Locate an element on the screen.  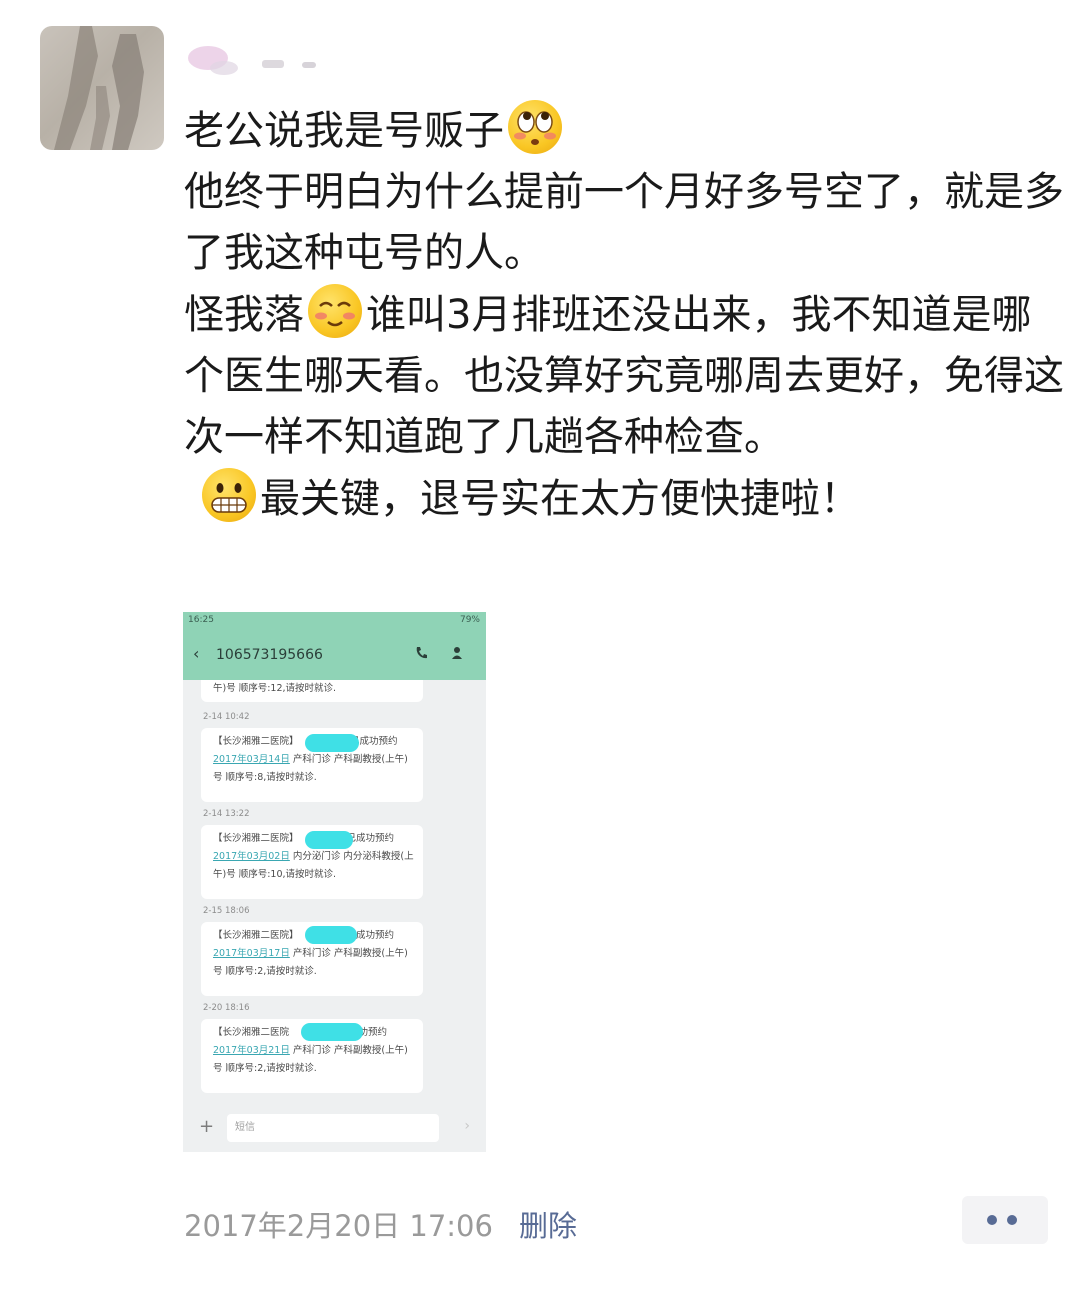
phone-icon is located at coordinates (421, 653).